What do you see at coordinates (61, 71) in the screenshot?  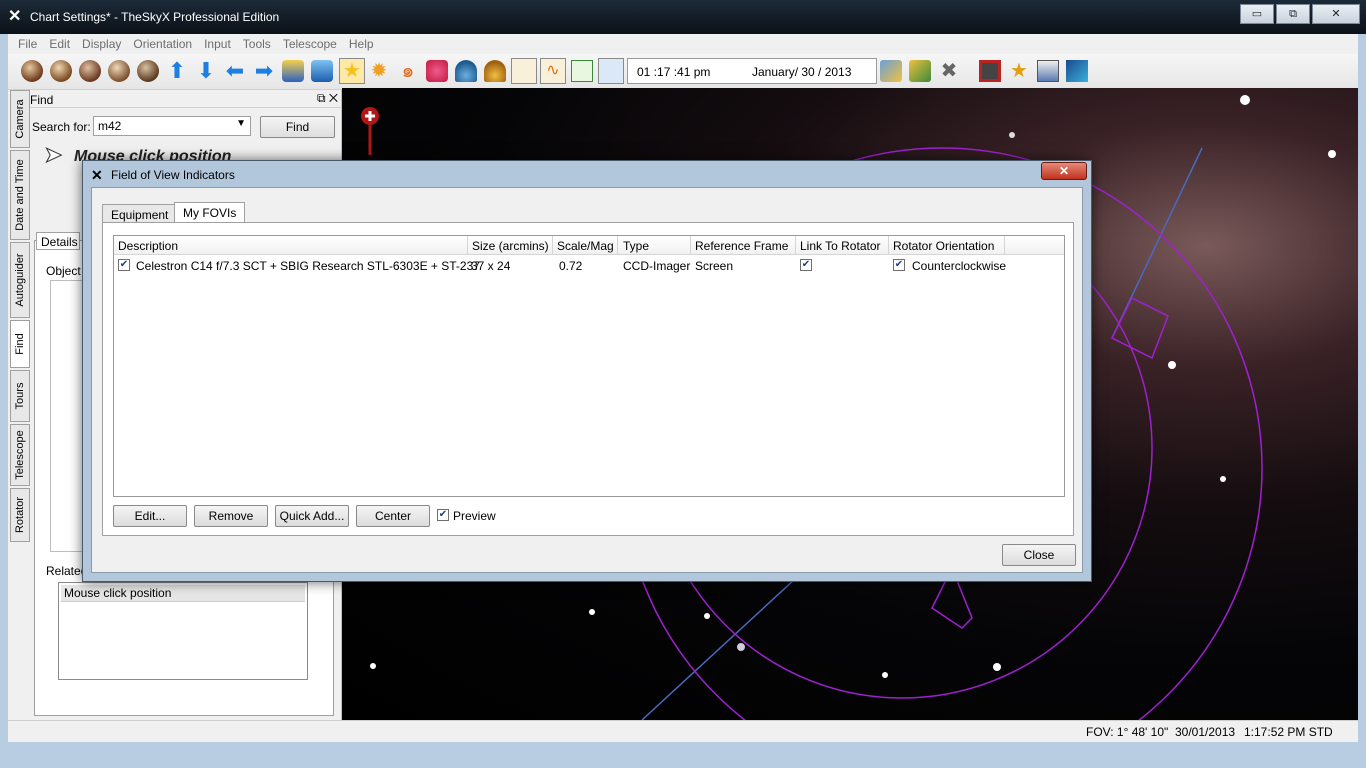 I see `planet-venus-icon` at bounding box center [61, 71].